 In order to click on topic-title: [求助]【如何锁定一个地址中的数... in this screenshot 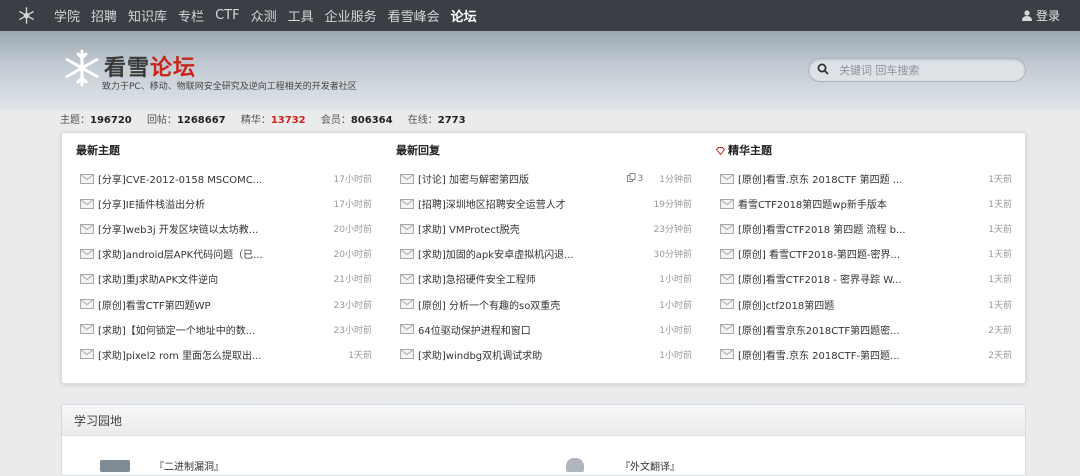, I will do `click(213, 329)`.